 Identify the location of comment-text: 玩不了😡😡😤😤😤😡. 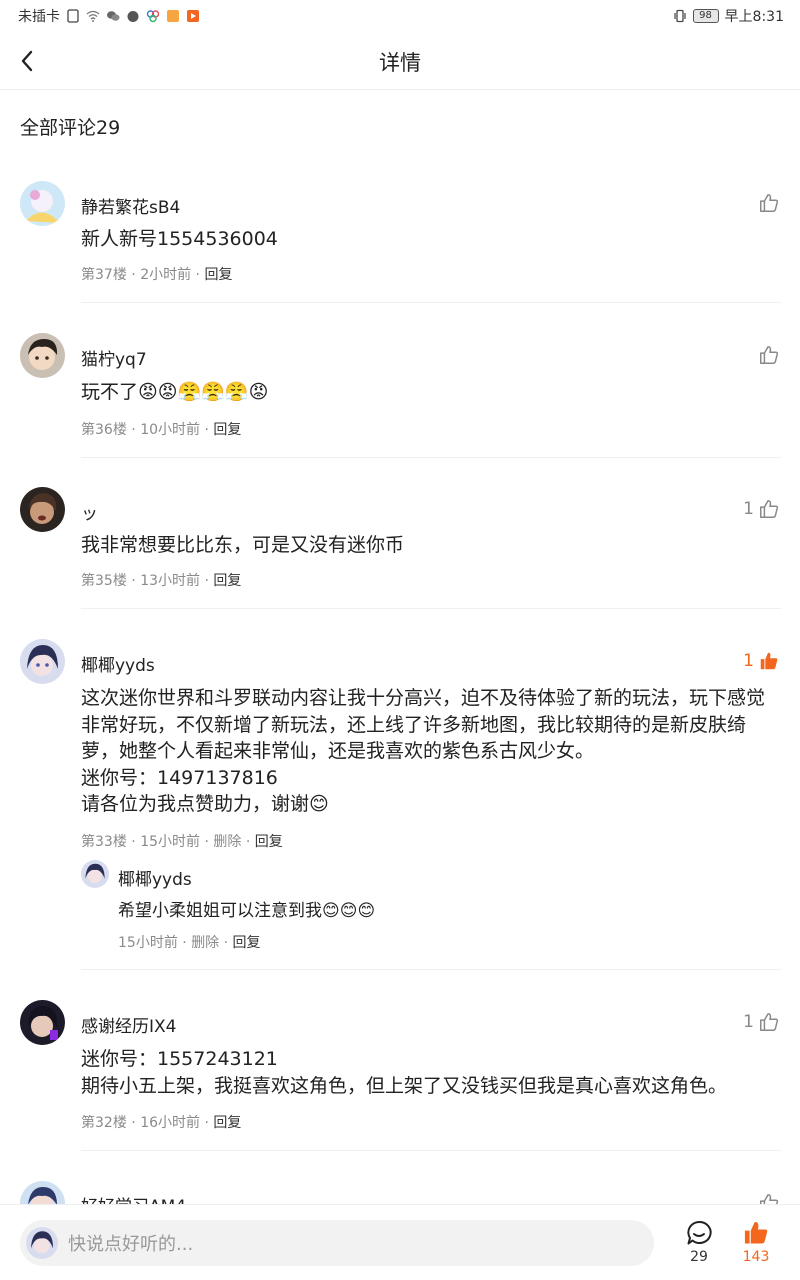
(175, 392).